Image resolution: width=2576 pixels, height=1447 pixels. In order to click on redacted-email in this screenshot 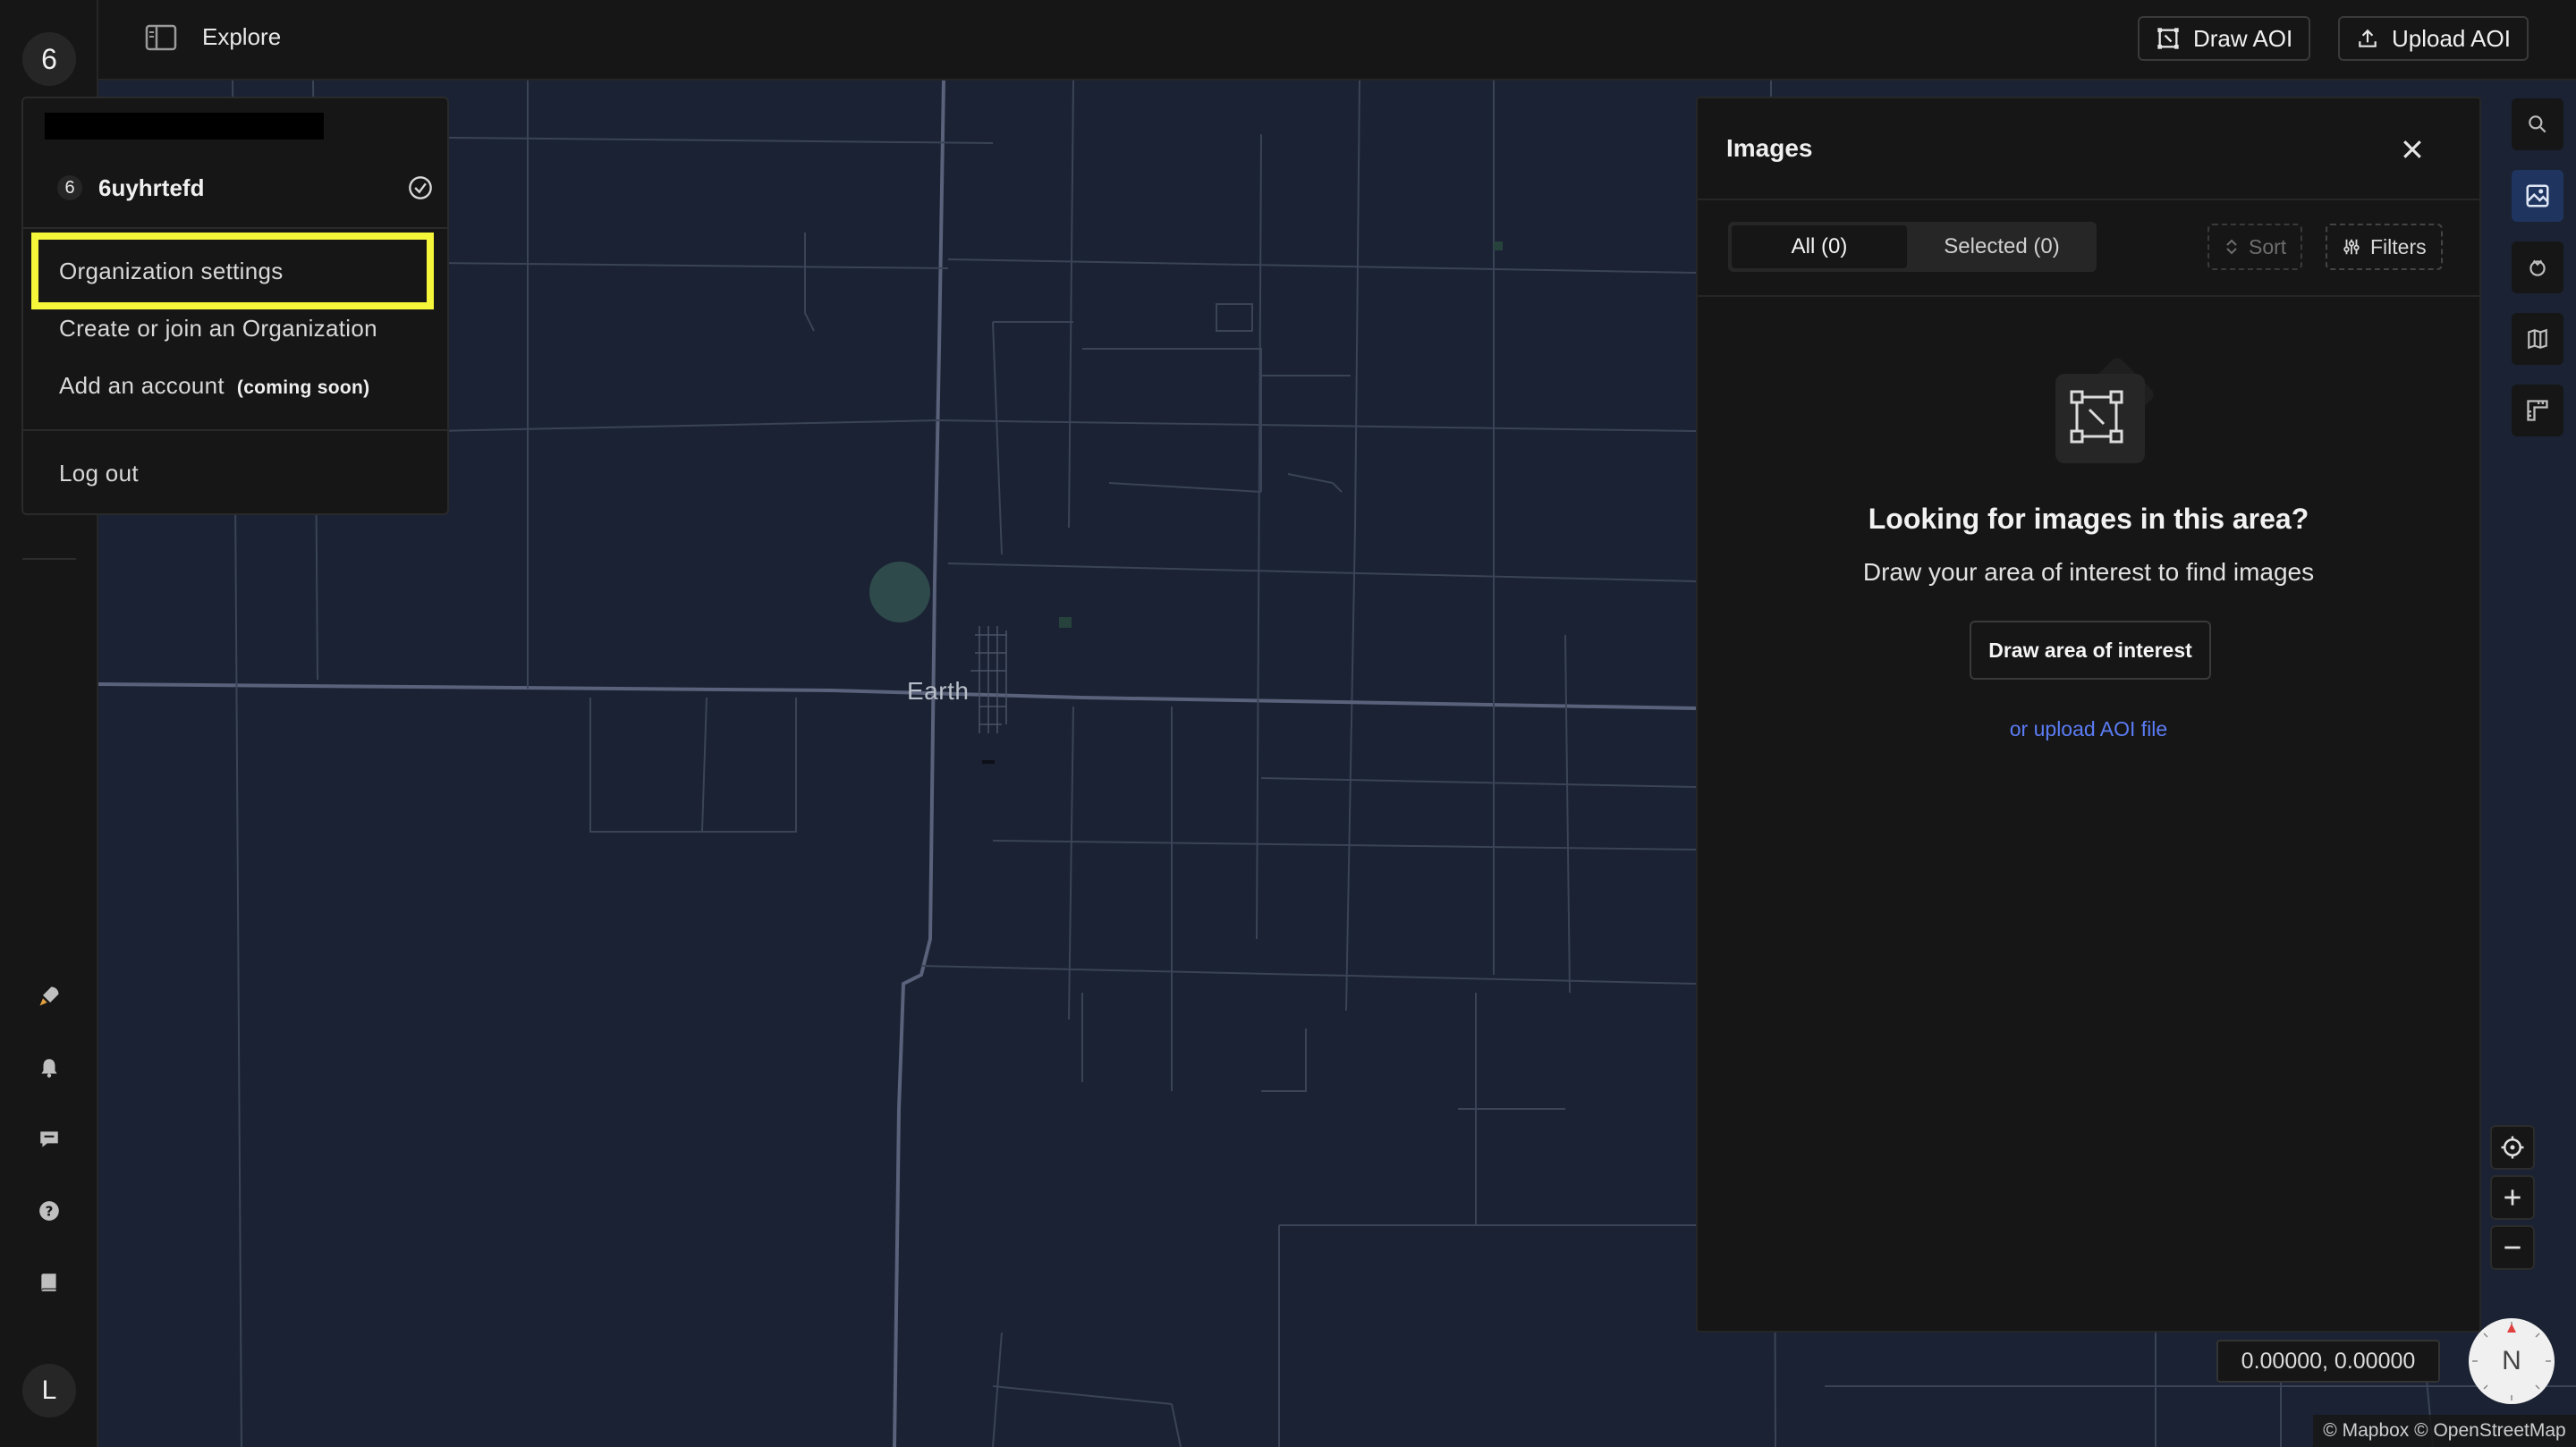, I will do `click(184, 126)`.